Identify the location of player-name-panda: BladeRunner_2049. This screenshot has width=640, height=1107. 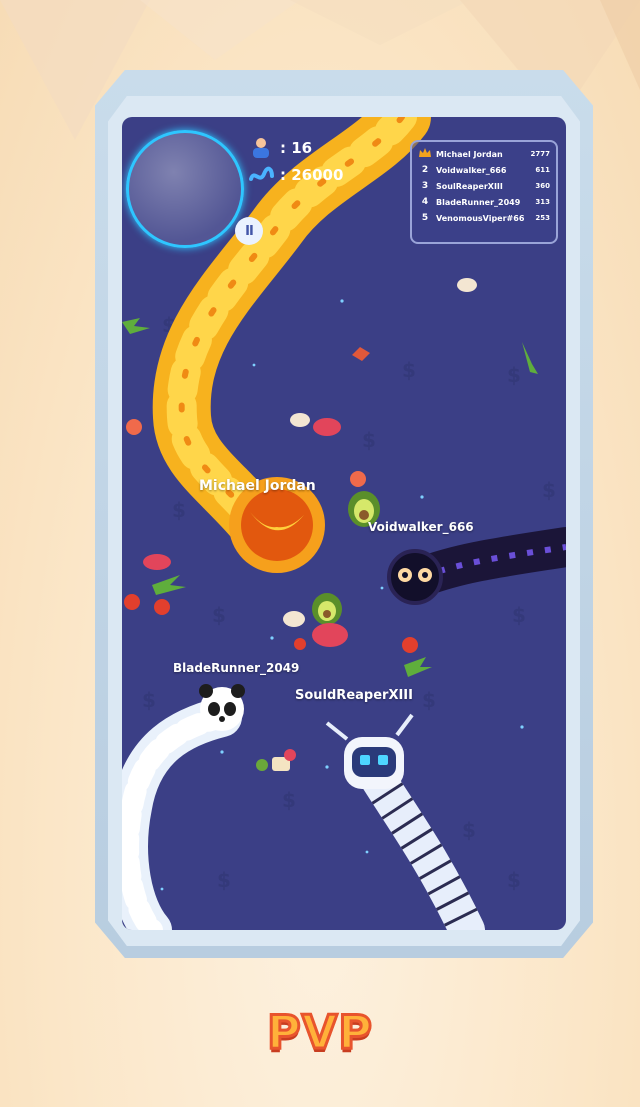
(236, 668).